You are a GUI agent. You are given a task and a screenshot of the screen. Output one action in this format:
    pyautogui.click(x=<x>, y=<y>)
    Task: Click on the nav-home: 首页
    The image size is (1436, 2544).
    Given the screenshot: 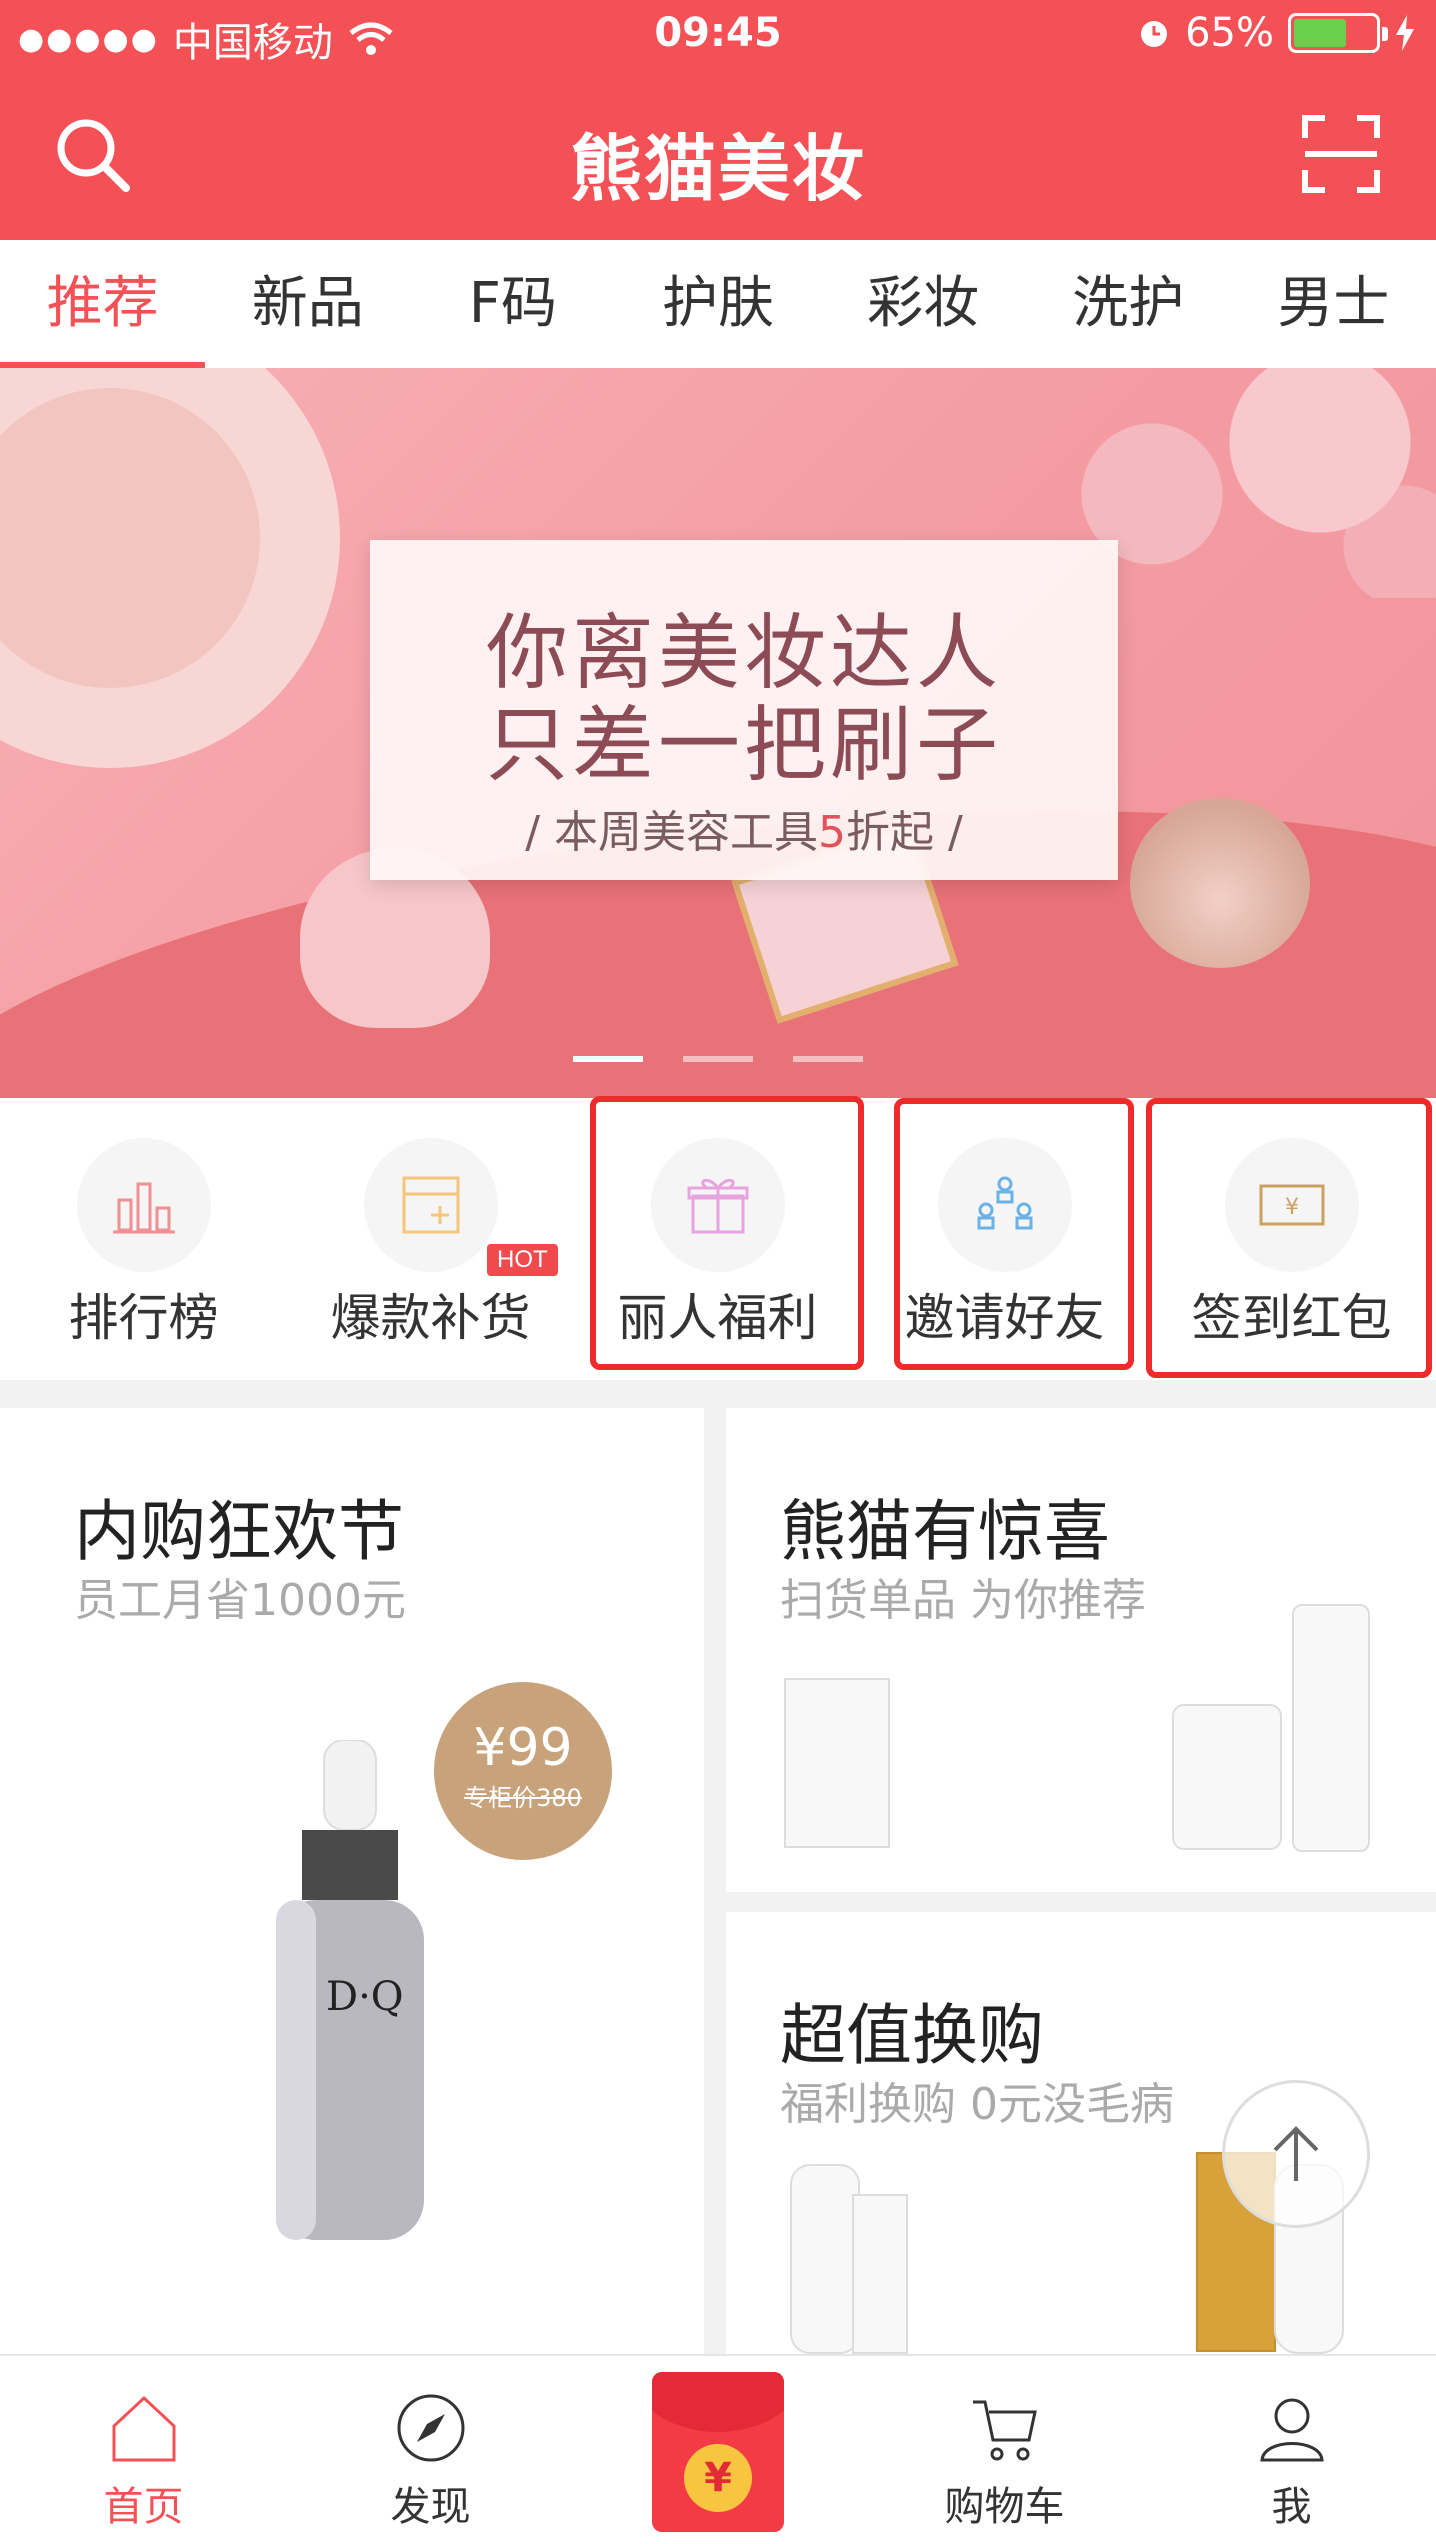 What is the action you would take?
    pyautogui.click(x=143, y=2450)
    